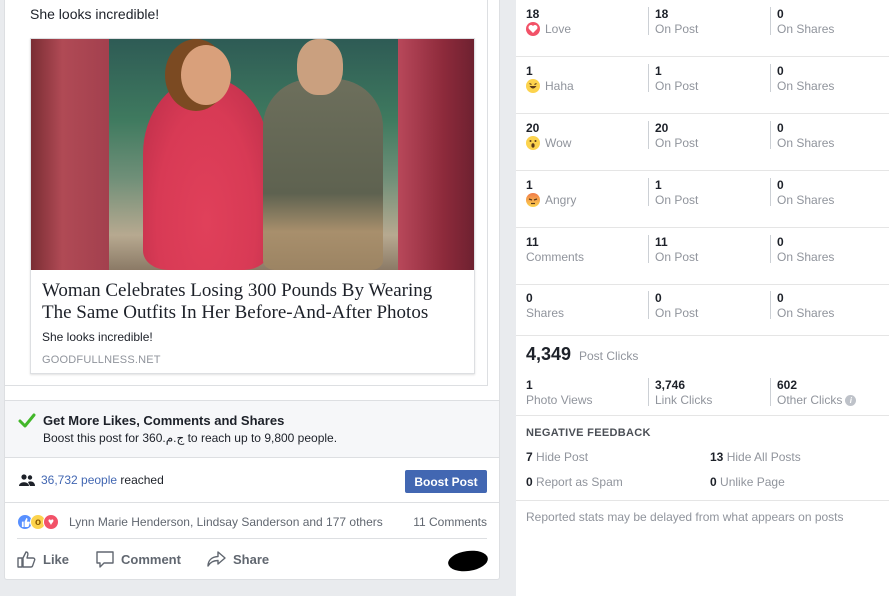 The width and height of the screenshot is (889, 596). I want to click on image-blur-right, so click(436, 154).